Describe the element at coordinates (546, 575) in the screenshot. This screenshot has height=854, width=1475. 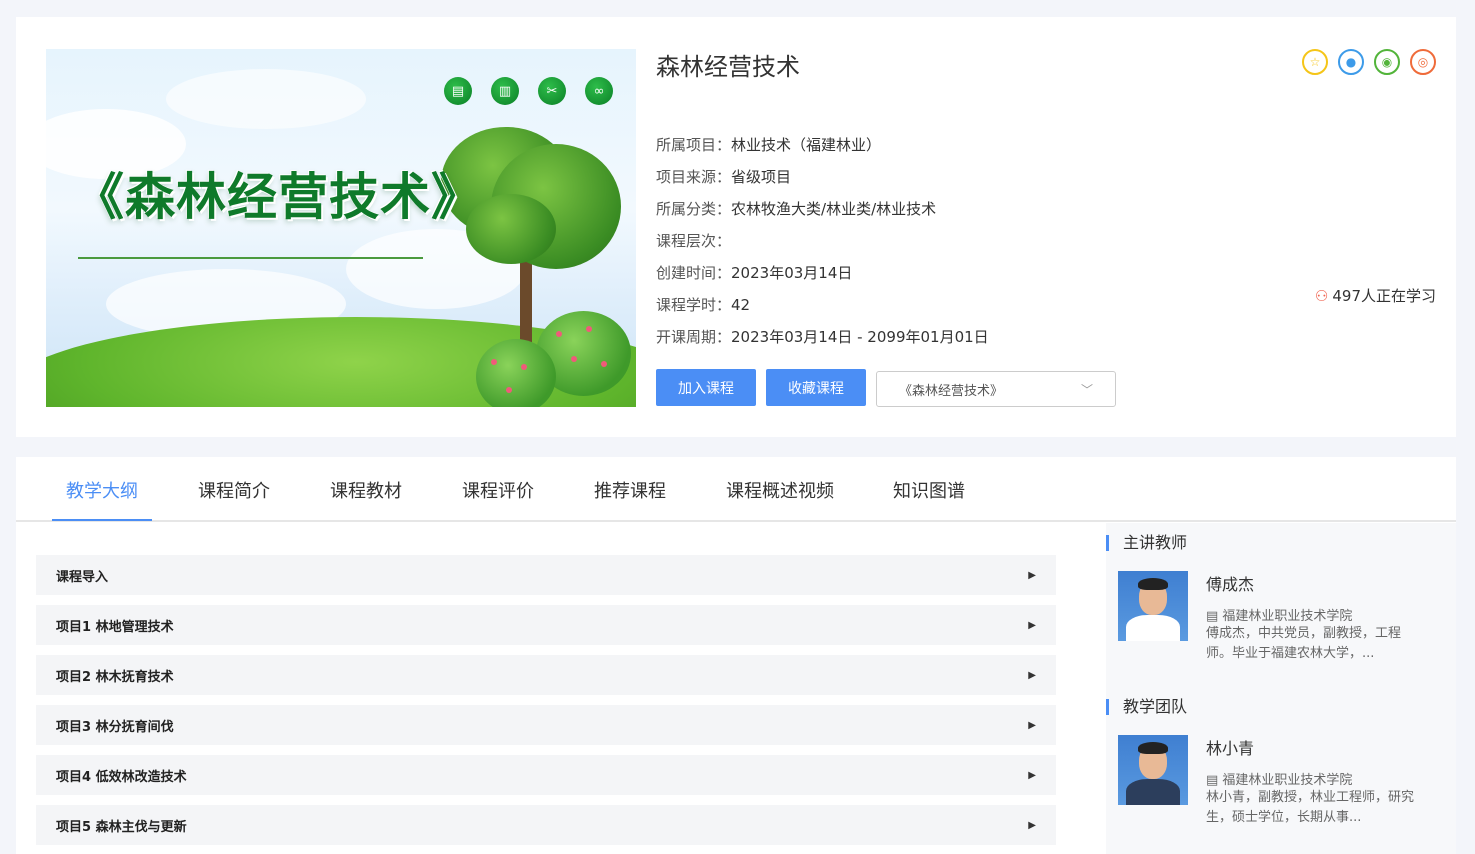
I see `syllabus-item: 课程导入 ▶` at that location.